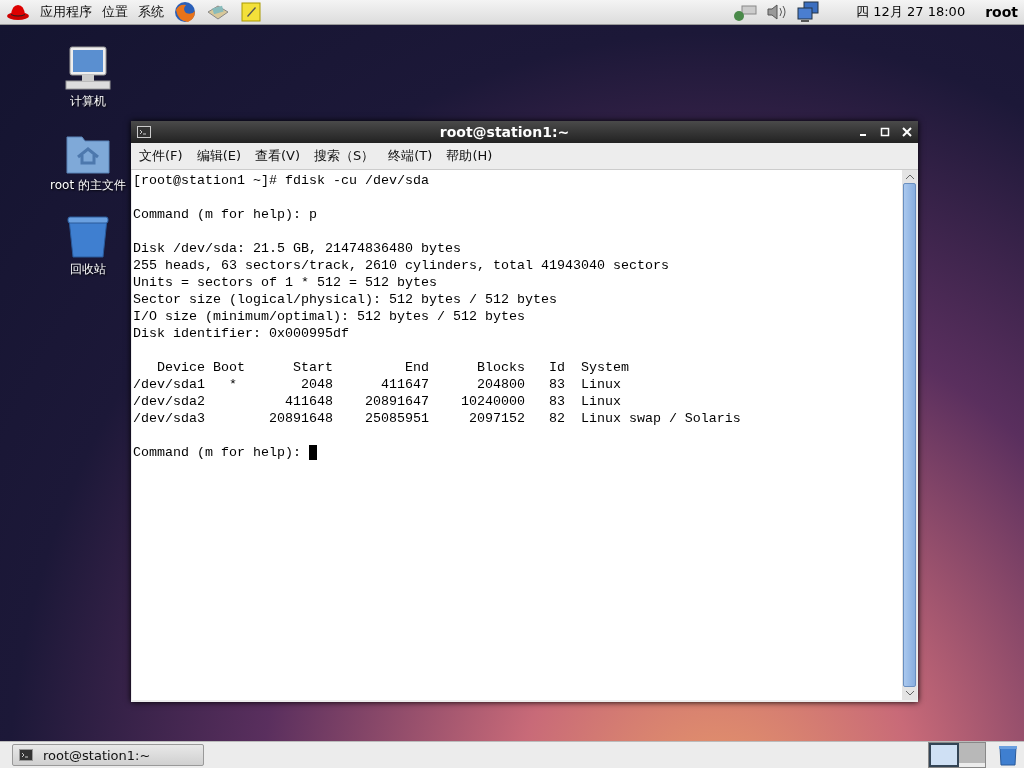 The width and height of the screenshot is (1024, 768). Describe the element at coordinates (218, 156) in the screenshot. I see `menu-item: 编辑(E)` at that location.